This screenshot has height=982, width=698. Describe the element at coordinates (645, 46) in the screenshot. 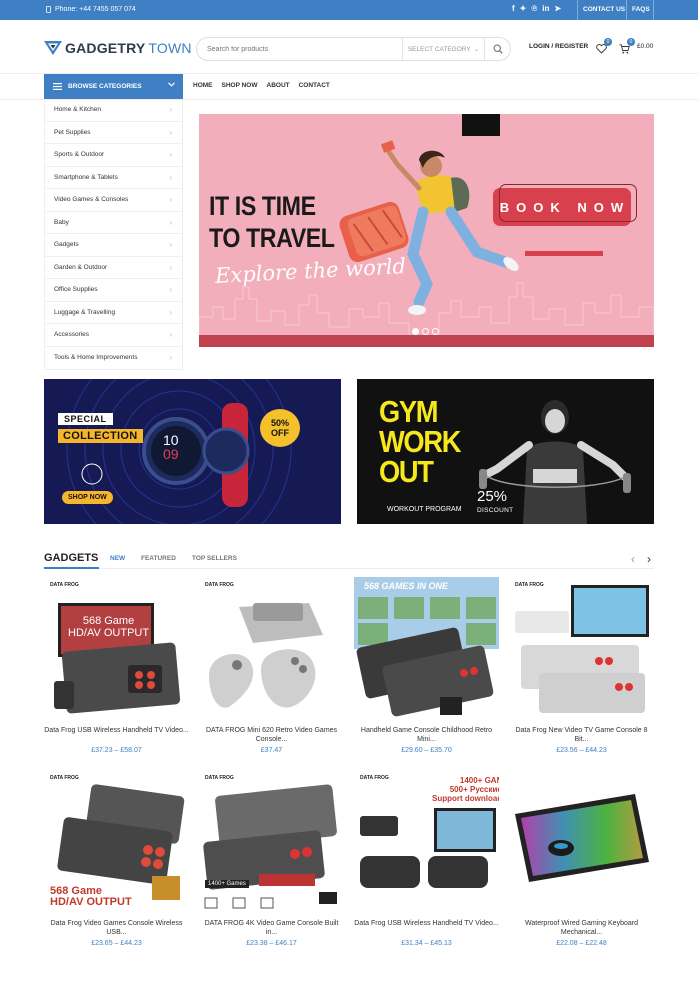

I see `cart-total: £0.00` at that location.